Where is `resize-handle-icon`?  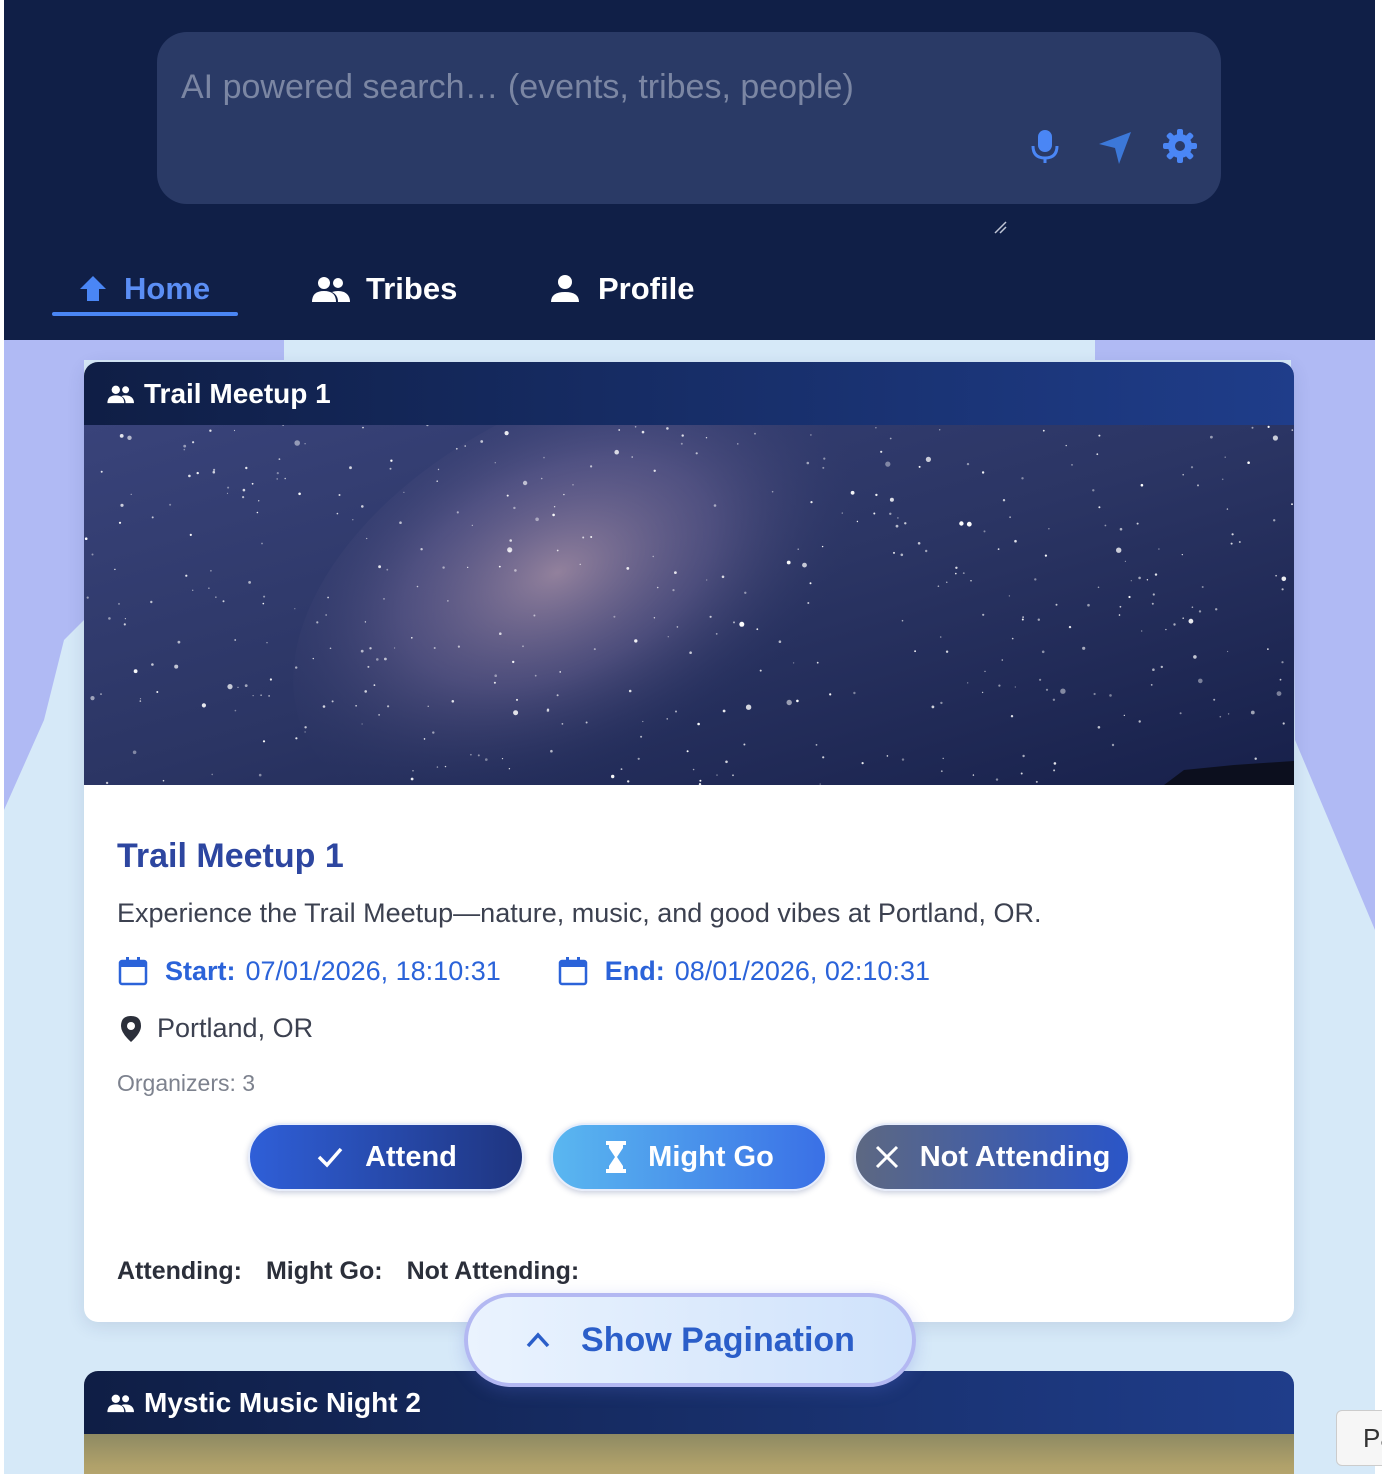
resize-handle-icon is located at coordinates (1000, 227).